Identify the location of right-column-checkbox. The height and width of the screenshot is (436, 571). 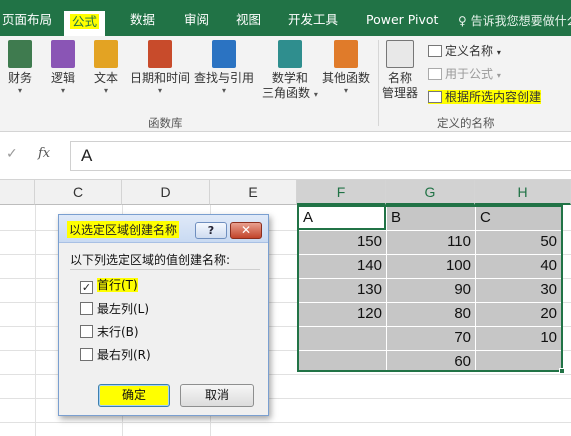
(86, 354).